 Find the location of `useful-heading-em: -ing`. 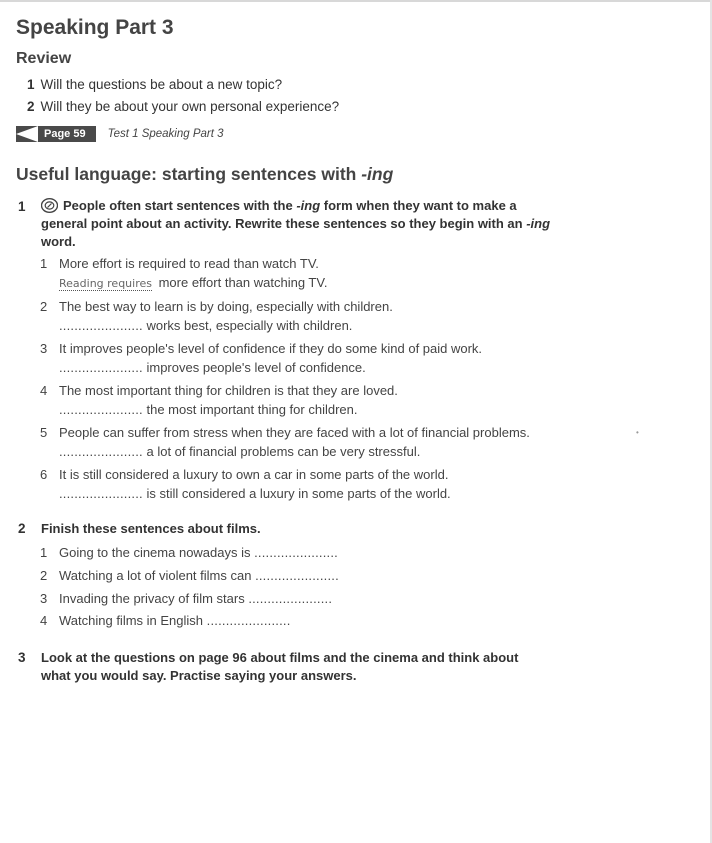

useful-heading-em: -ing is located at coordinates (377, 174).